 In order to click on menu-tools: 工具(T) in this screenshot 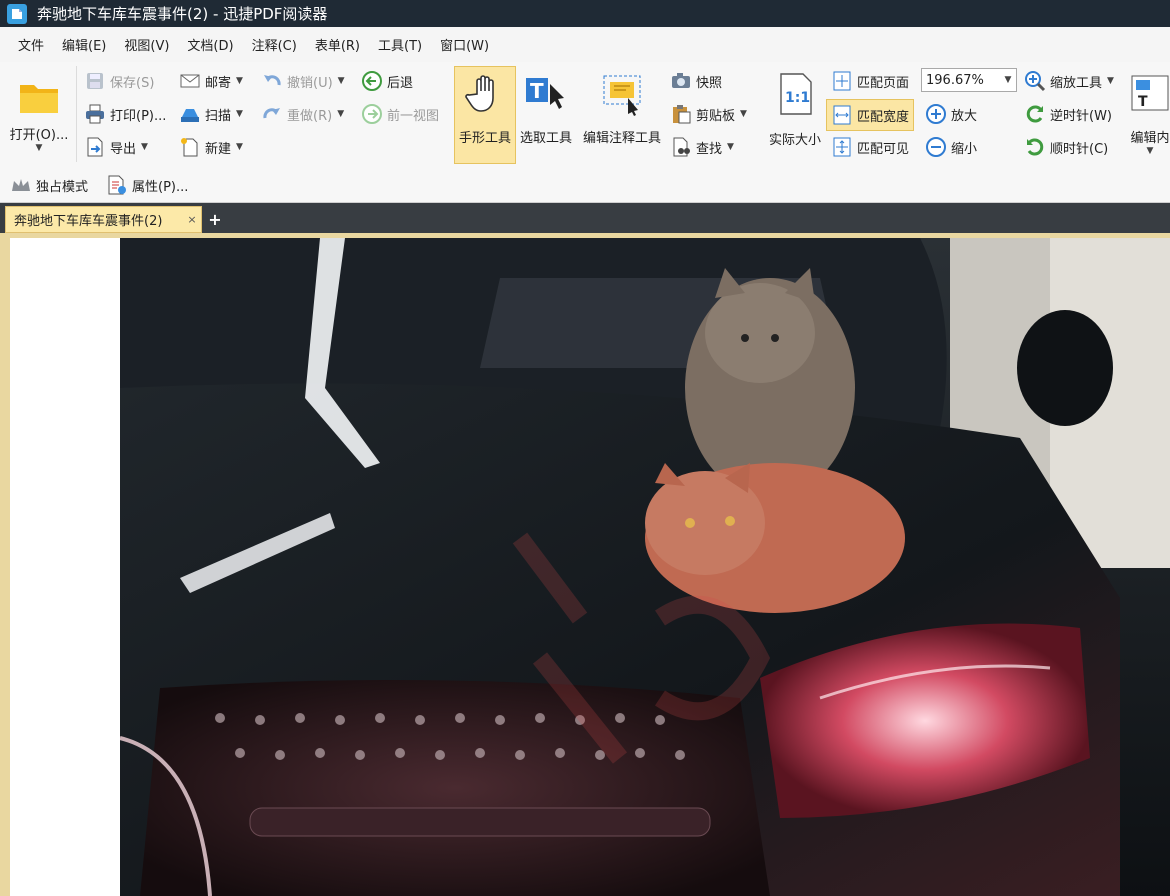, I will do `click(400, 44)`.